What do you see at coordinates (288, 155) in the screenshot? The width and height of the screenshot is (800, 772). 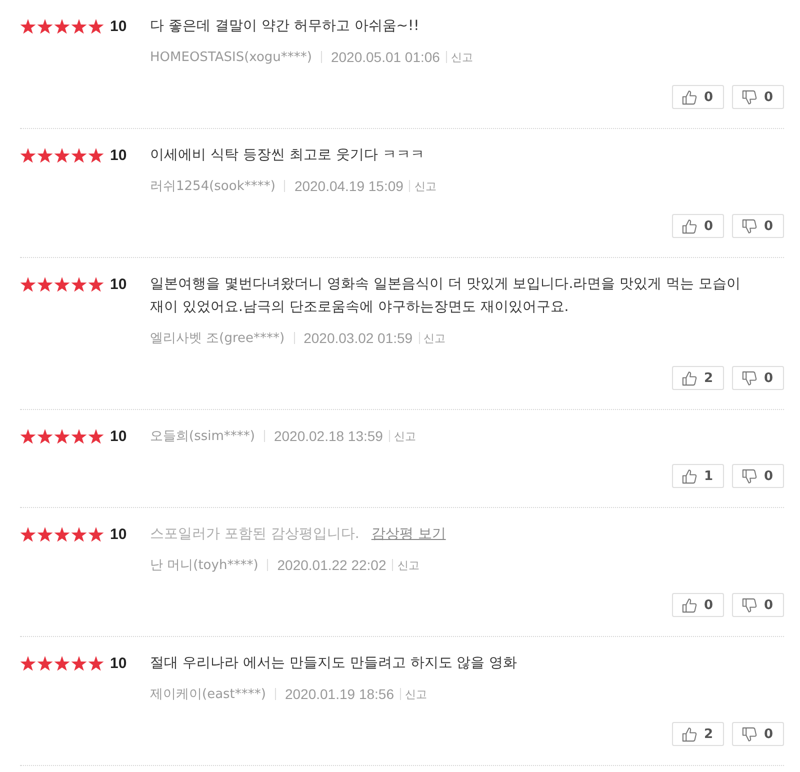 I see `review-text: 이세에비 식탁 등장씬 최고로 웃기다 ㅋㅋㅋ` at bounding box center [288, 155].